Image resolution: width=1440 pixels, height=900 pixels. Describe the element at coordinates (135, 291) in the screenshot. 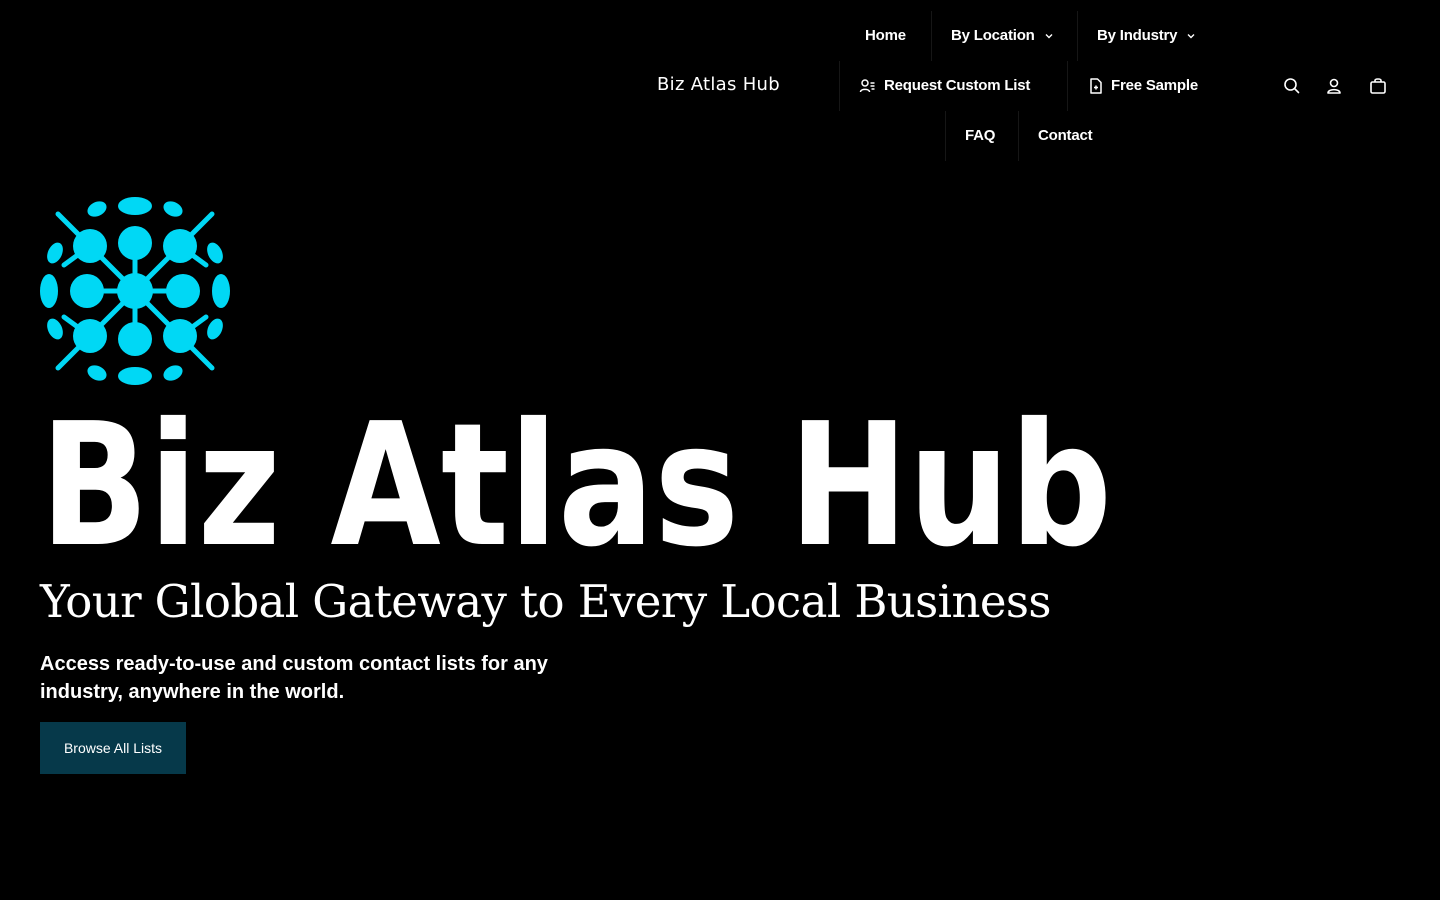

I see `globe-logo-icon` at that location.